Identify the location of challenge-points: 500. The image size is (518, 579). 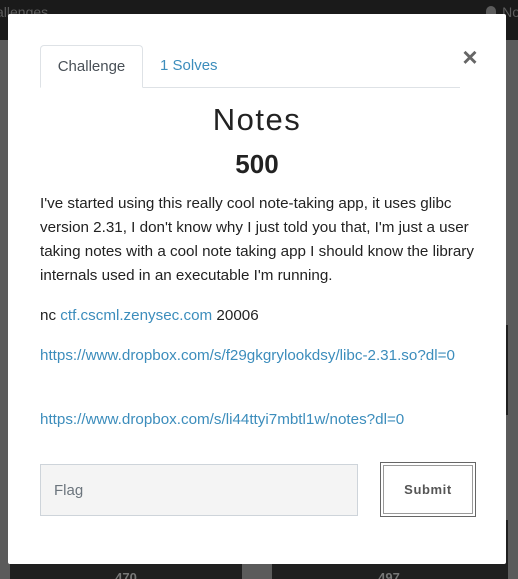
(257, 164).